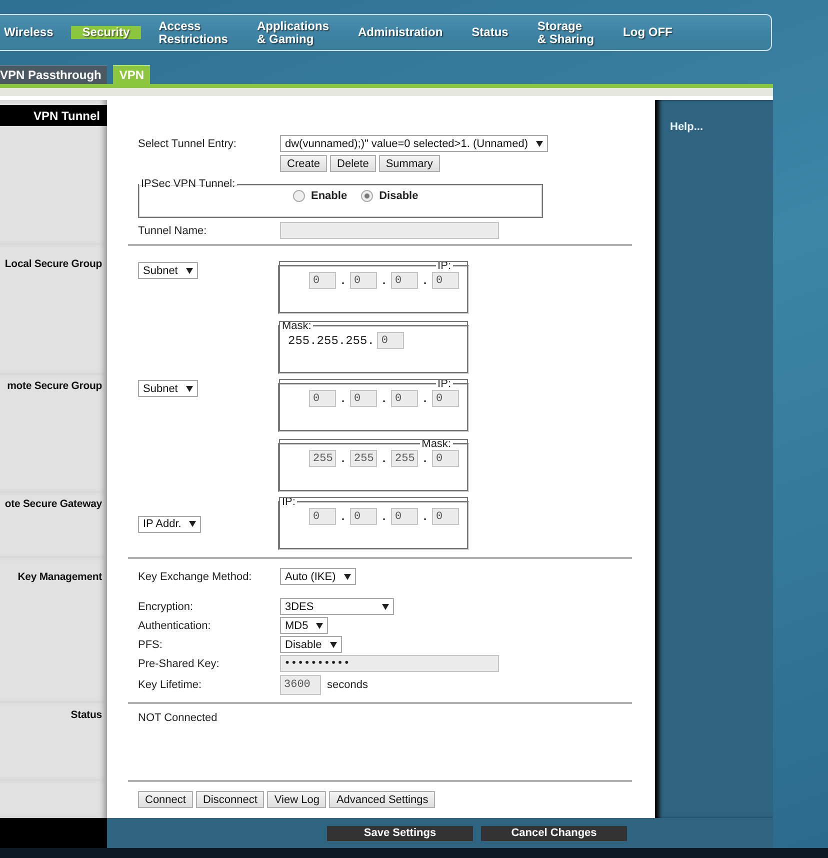  I want to click on radio-label: Enable, so click(329, 196).